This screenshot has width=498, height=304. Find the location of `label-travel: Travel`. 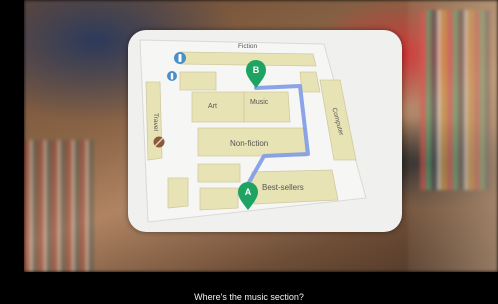

label-travel: Travel is located at coordinates (155, 122).